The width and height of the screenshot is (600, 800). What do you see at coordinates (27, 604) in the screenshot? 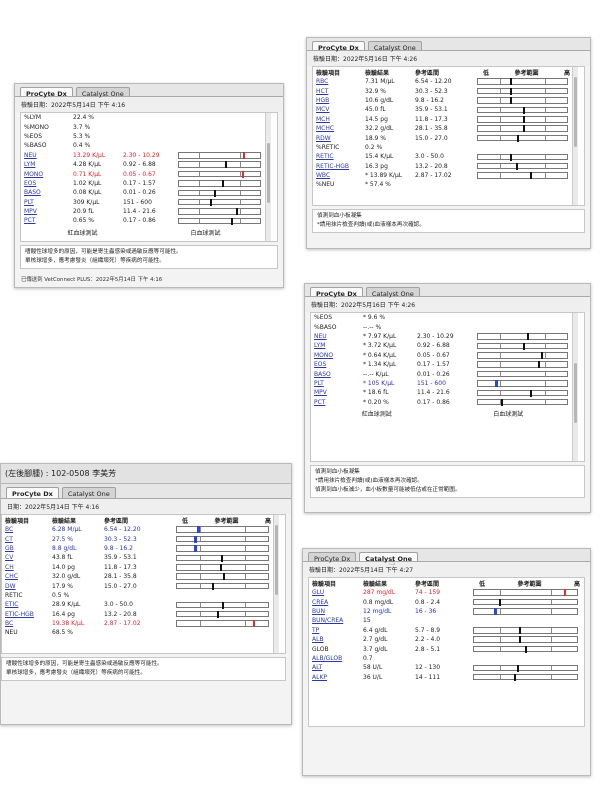
I see `test-name: ETIC` at bounding box center [27, 604].